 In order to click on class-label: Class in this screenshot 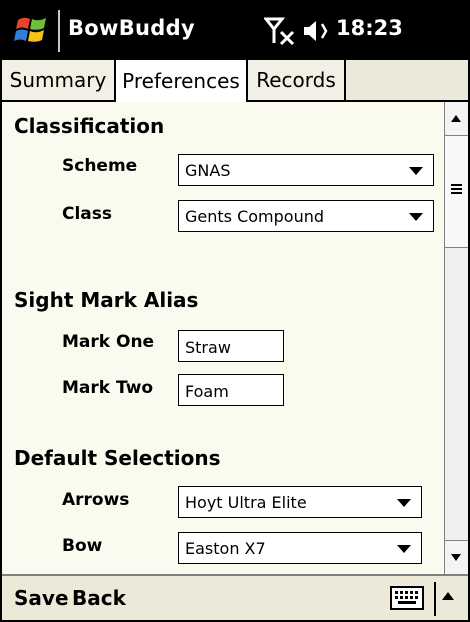, I will do `click(87, 214)`.